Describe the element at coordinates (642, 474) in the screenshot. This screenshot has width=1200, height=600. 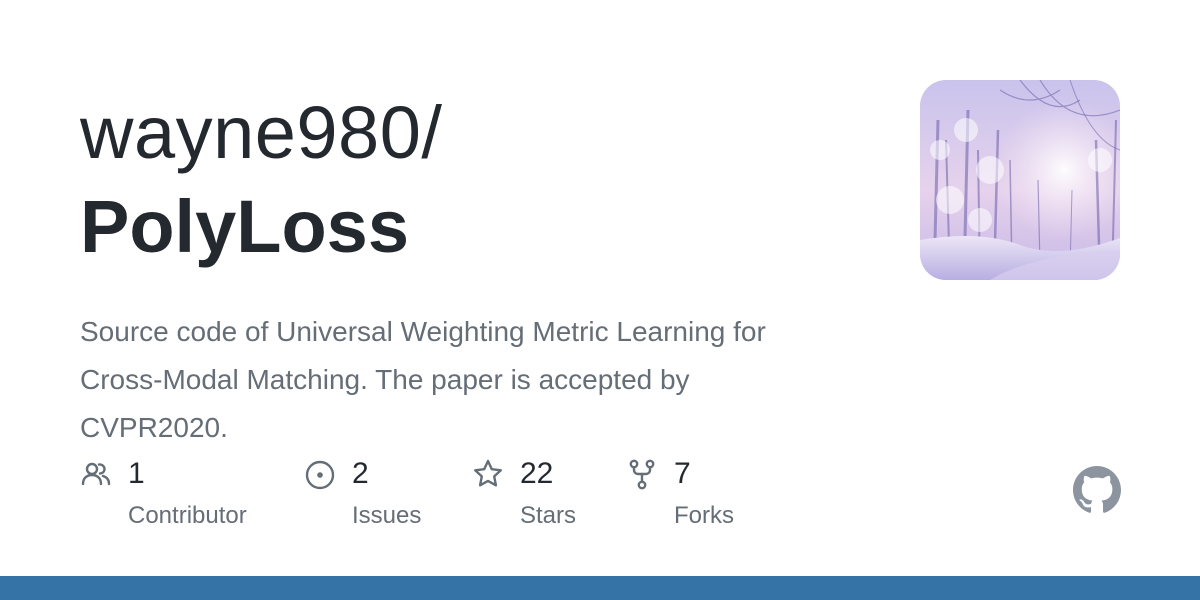
I see `repo-forked-icon` at that location.